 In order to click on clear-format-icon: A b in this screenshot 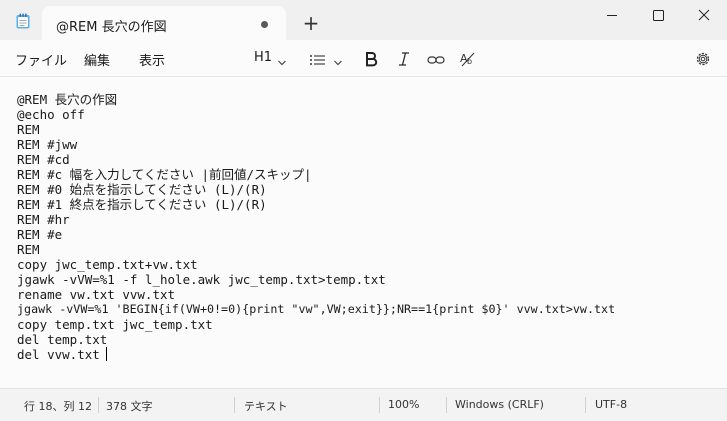, I will do `click(468, 59)`.